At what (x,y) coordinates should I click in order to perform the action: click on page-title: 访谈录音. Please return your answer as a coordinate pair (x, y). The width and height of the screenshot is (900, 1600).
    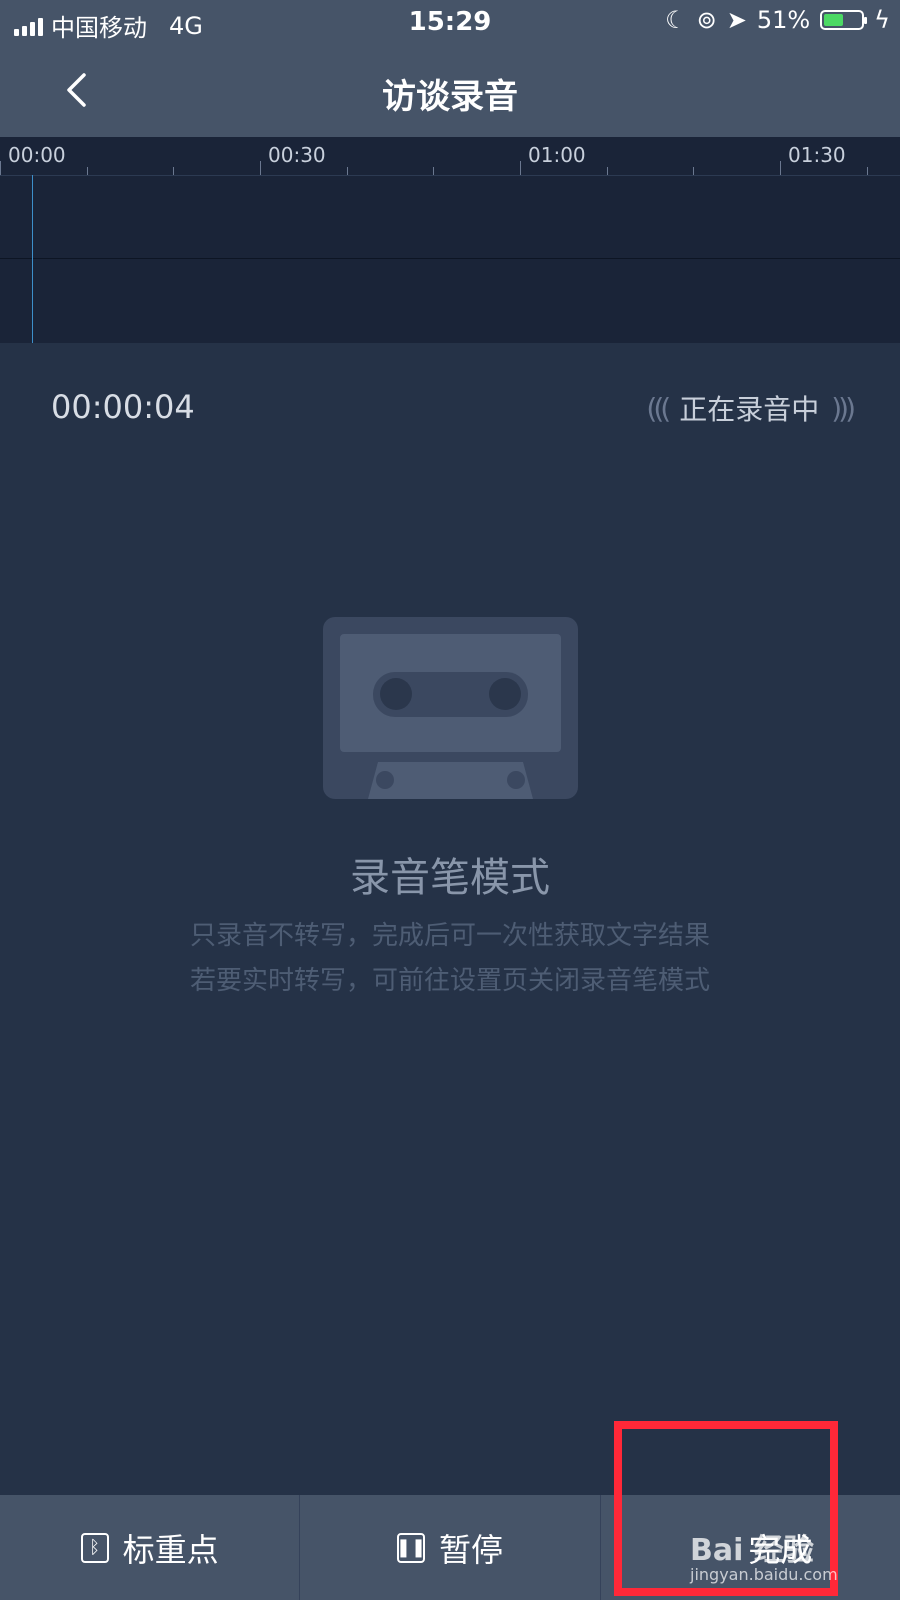
    Looking at the image, I should click on (450, 97).